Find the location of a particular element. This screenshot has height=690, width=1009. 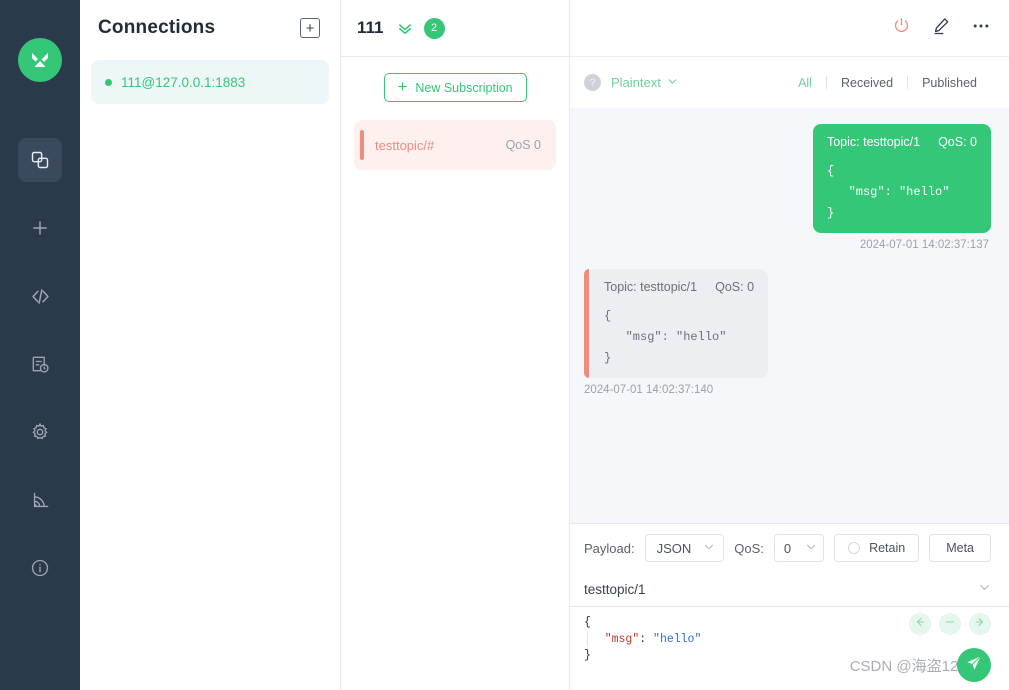

ellipsis-icon is located at coordinates (981, 28).